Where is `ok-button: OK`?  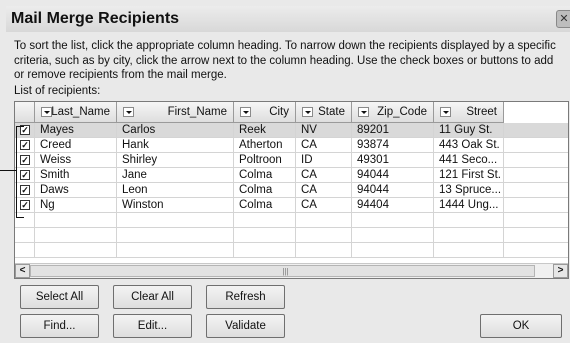 ok-button: OK is located at coordinates (521, 326).